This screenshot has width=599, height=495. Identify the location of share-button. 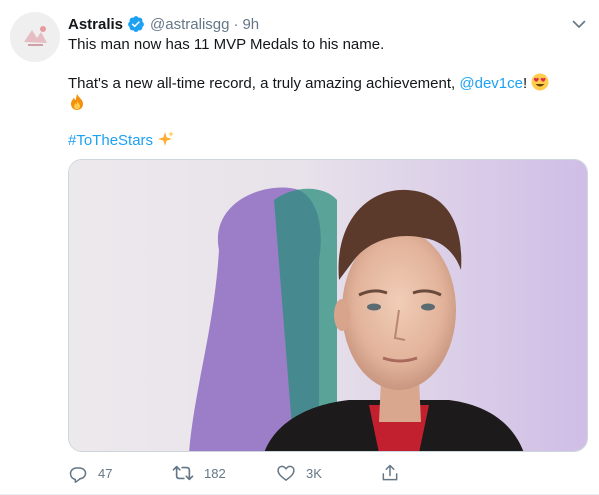
(390, 473).